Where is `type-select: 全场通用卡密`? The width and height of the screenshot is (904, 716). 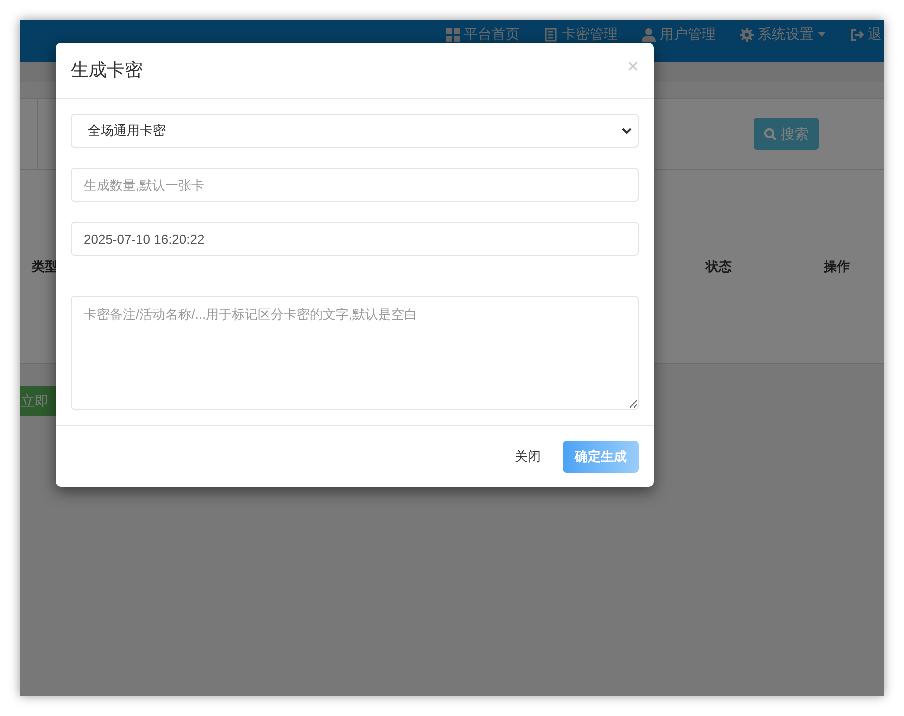
type-select: 全场通用卡密 is located at coordinates (355, 131).